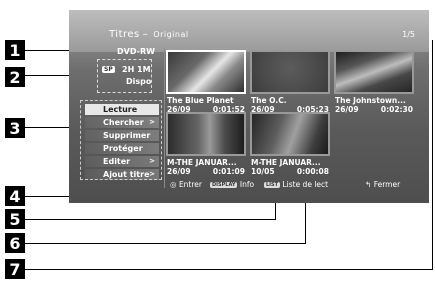  I want to click on title-thumbnail: The Blue Planet 26/09 0:01:52, so click(206, 82).